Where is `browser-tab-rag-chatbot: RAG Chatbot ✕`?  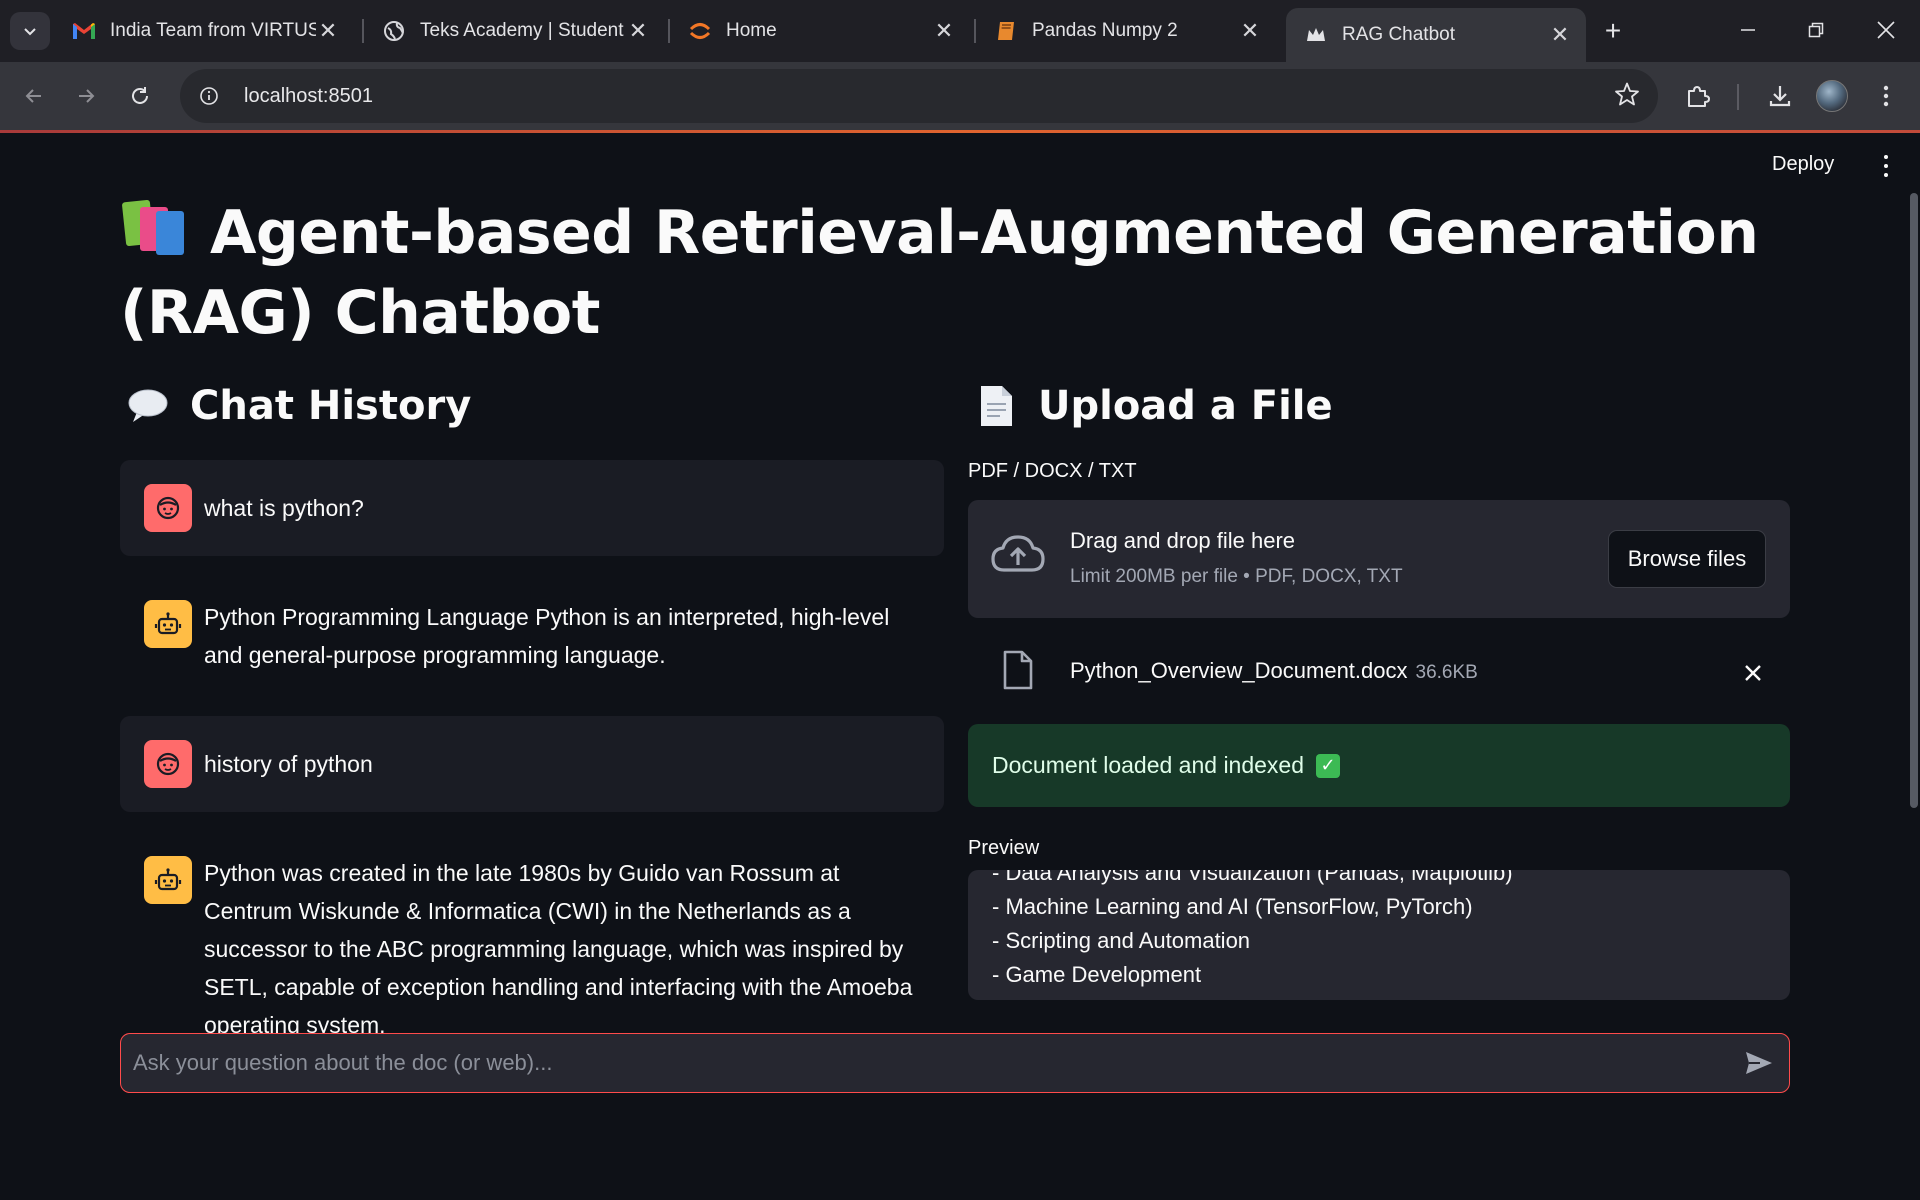 browser-tab-rag-chatbot: RAG Chatbot ✕ is located at coordinates (1436, 35).